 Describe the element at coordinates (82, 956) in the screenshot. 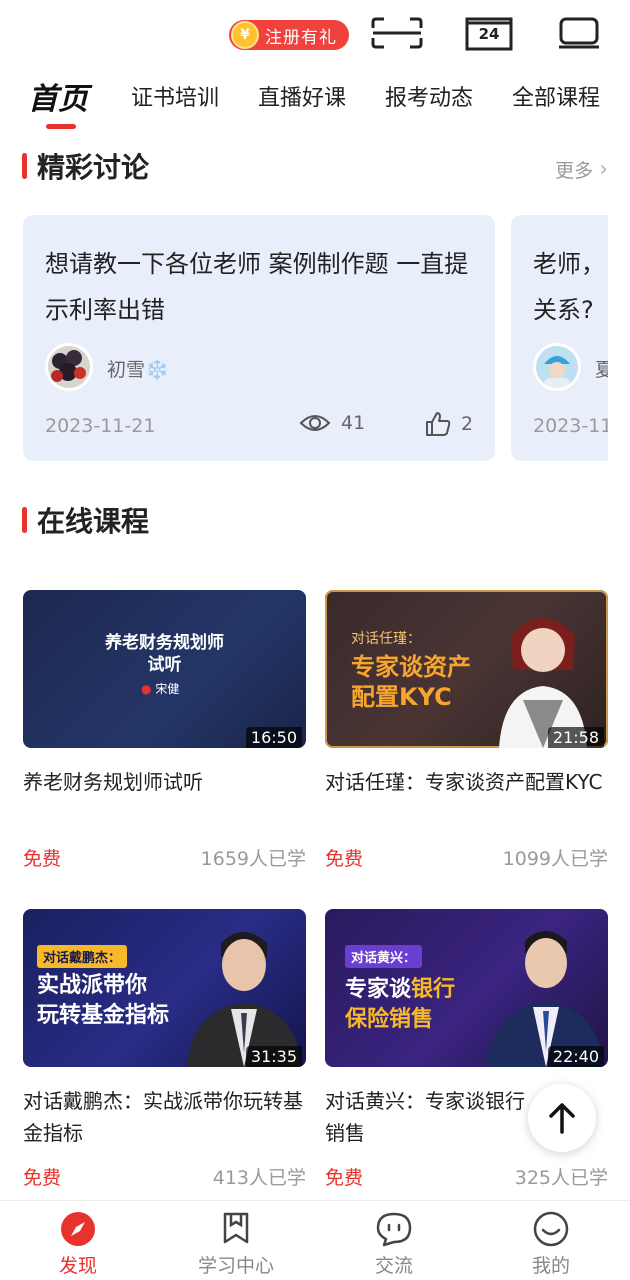

I see `thumbnail-tag: 对话戴鹏杰：` at that location.